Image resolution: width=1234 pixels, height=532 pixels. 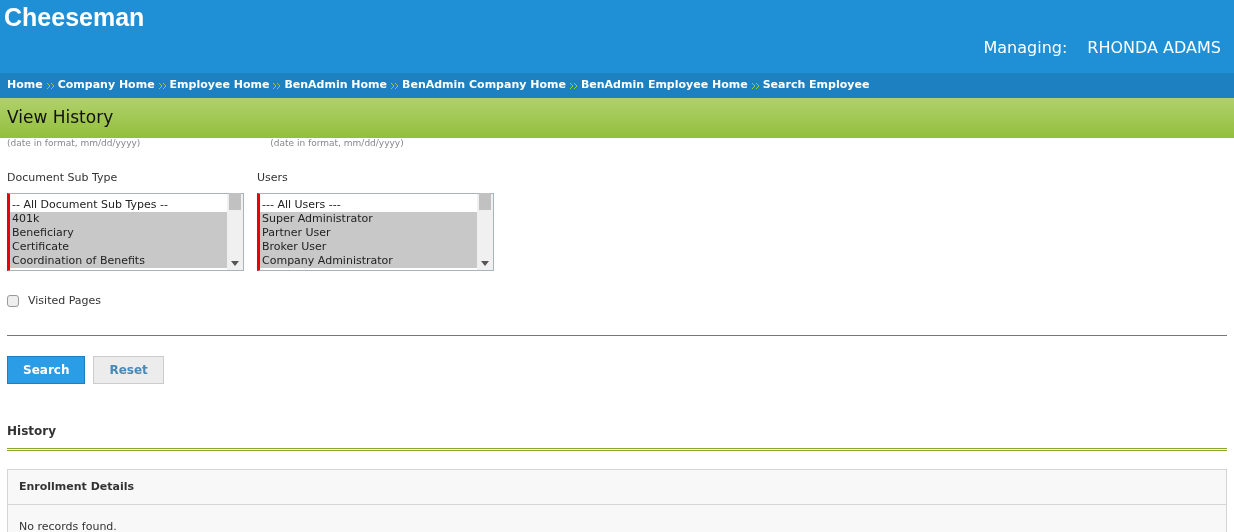 What do you see at coordinates (68, 526) in the screenshot?
I see `empty-message: No records found.` at bounding box center [68, 526].